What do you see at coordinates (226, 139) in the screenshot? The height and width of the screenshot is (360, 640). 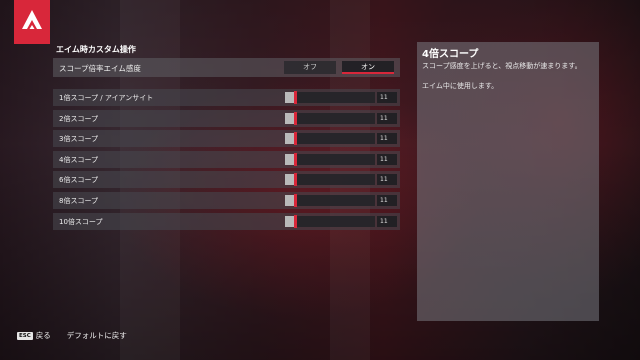 I see `slider-row-3x: 3倍スコープ 11` at bounding box center [226, 139].